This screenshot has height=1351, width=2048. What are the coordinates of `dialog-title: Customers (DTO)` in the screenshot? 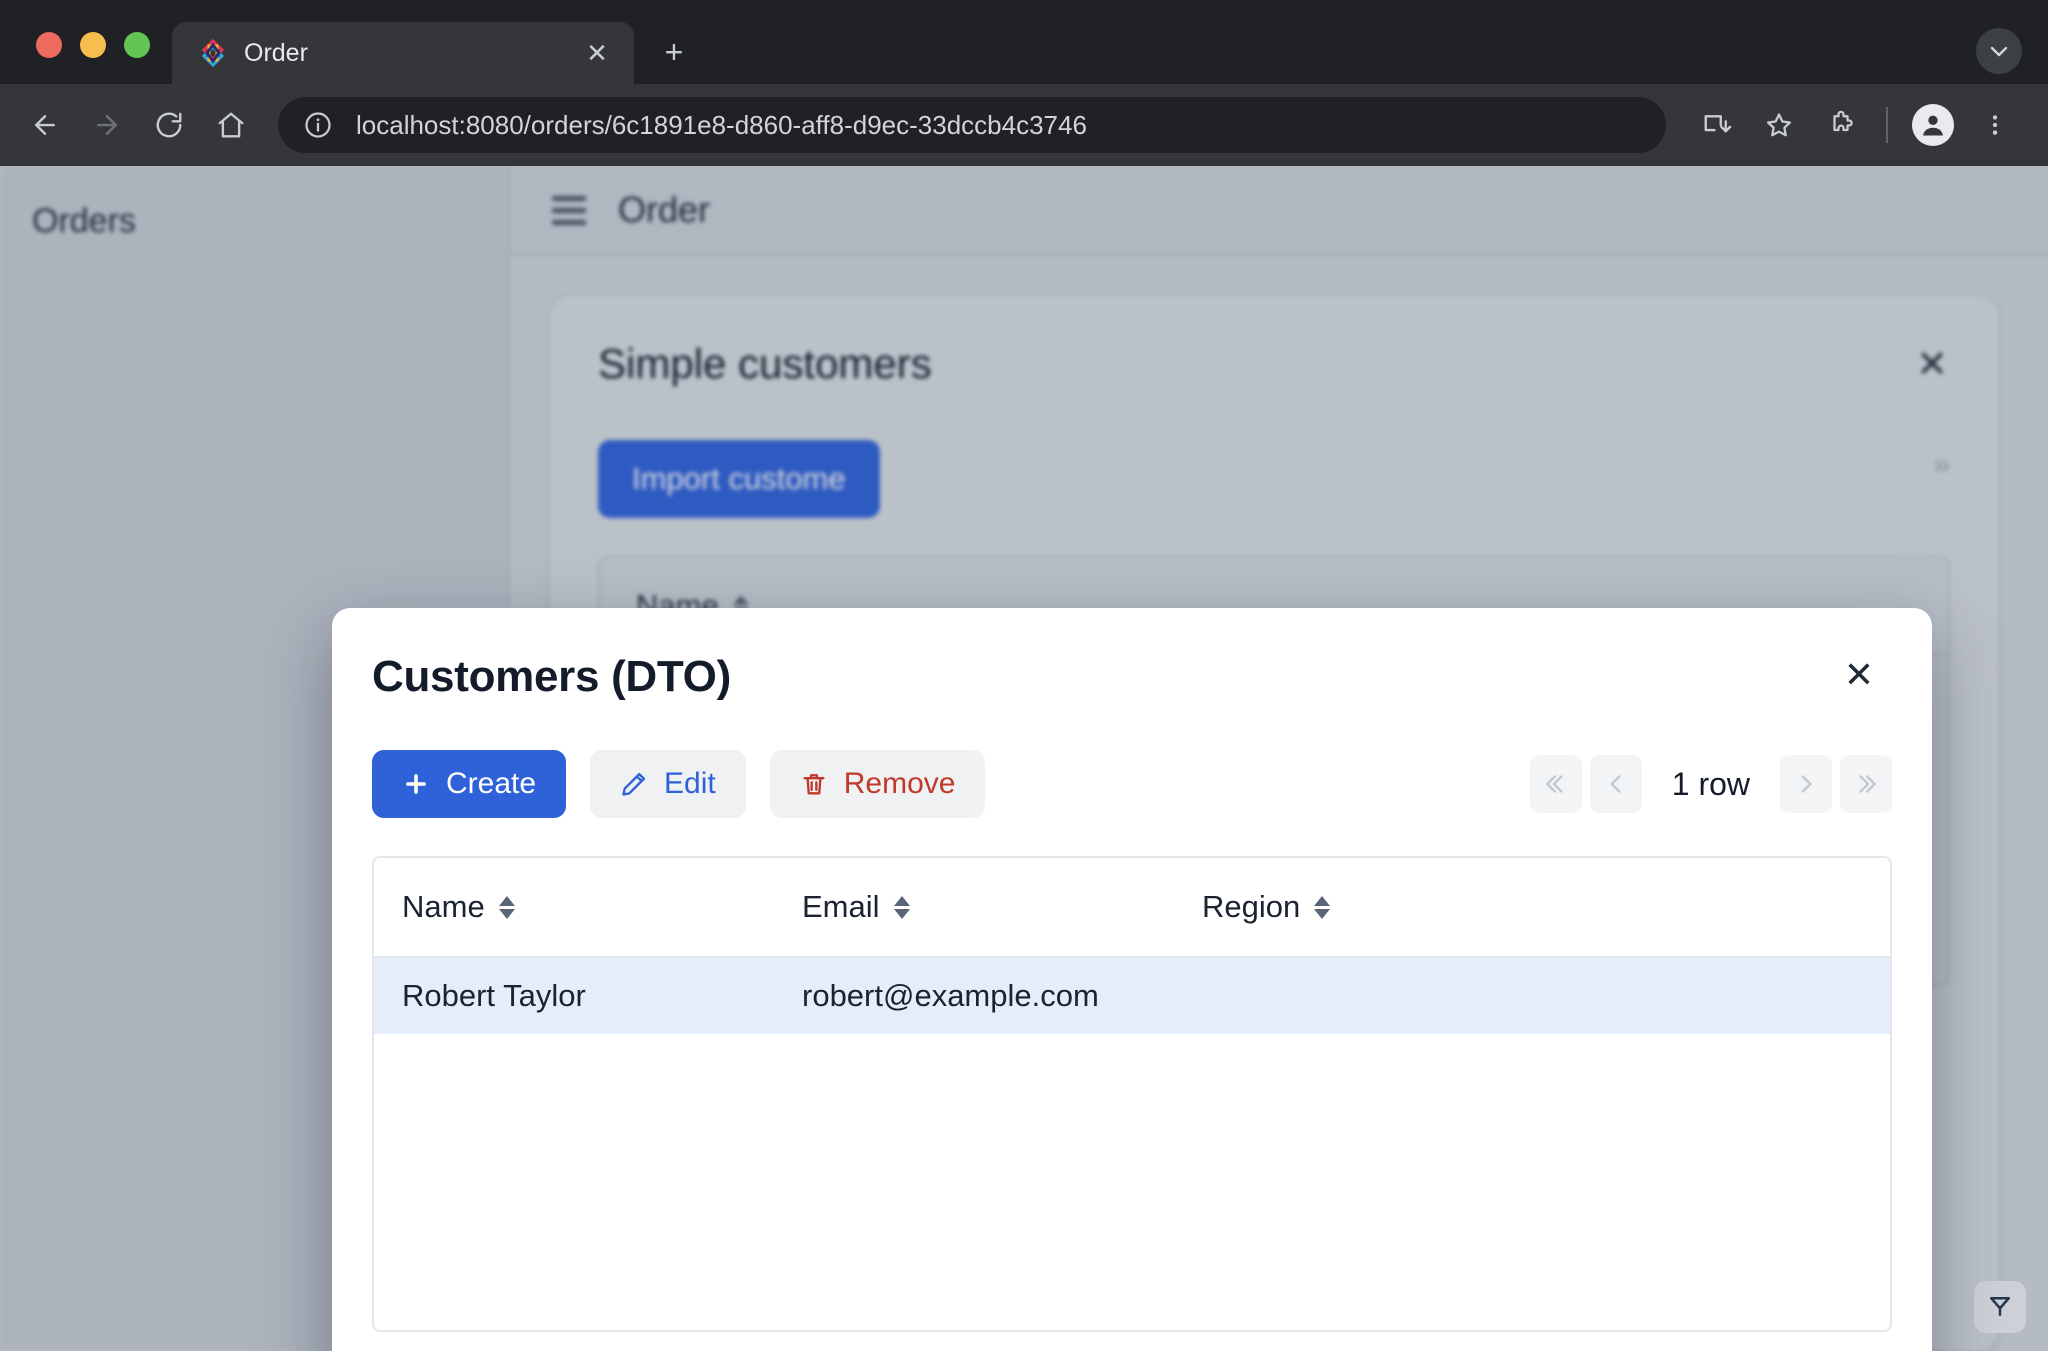 It's located at (551, 676).